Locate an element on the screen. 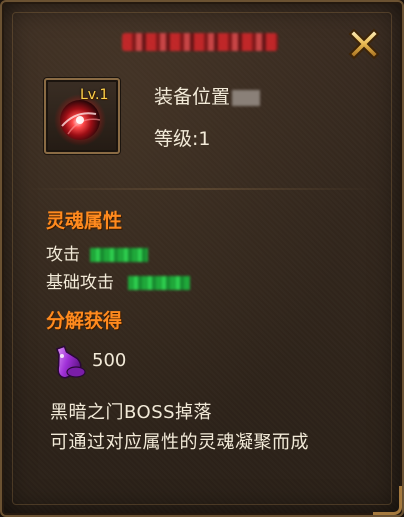 The height and width of the screenshot is (517, 404). attack-row: 攻击 is located at coordinates (97, 252).